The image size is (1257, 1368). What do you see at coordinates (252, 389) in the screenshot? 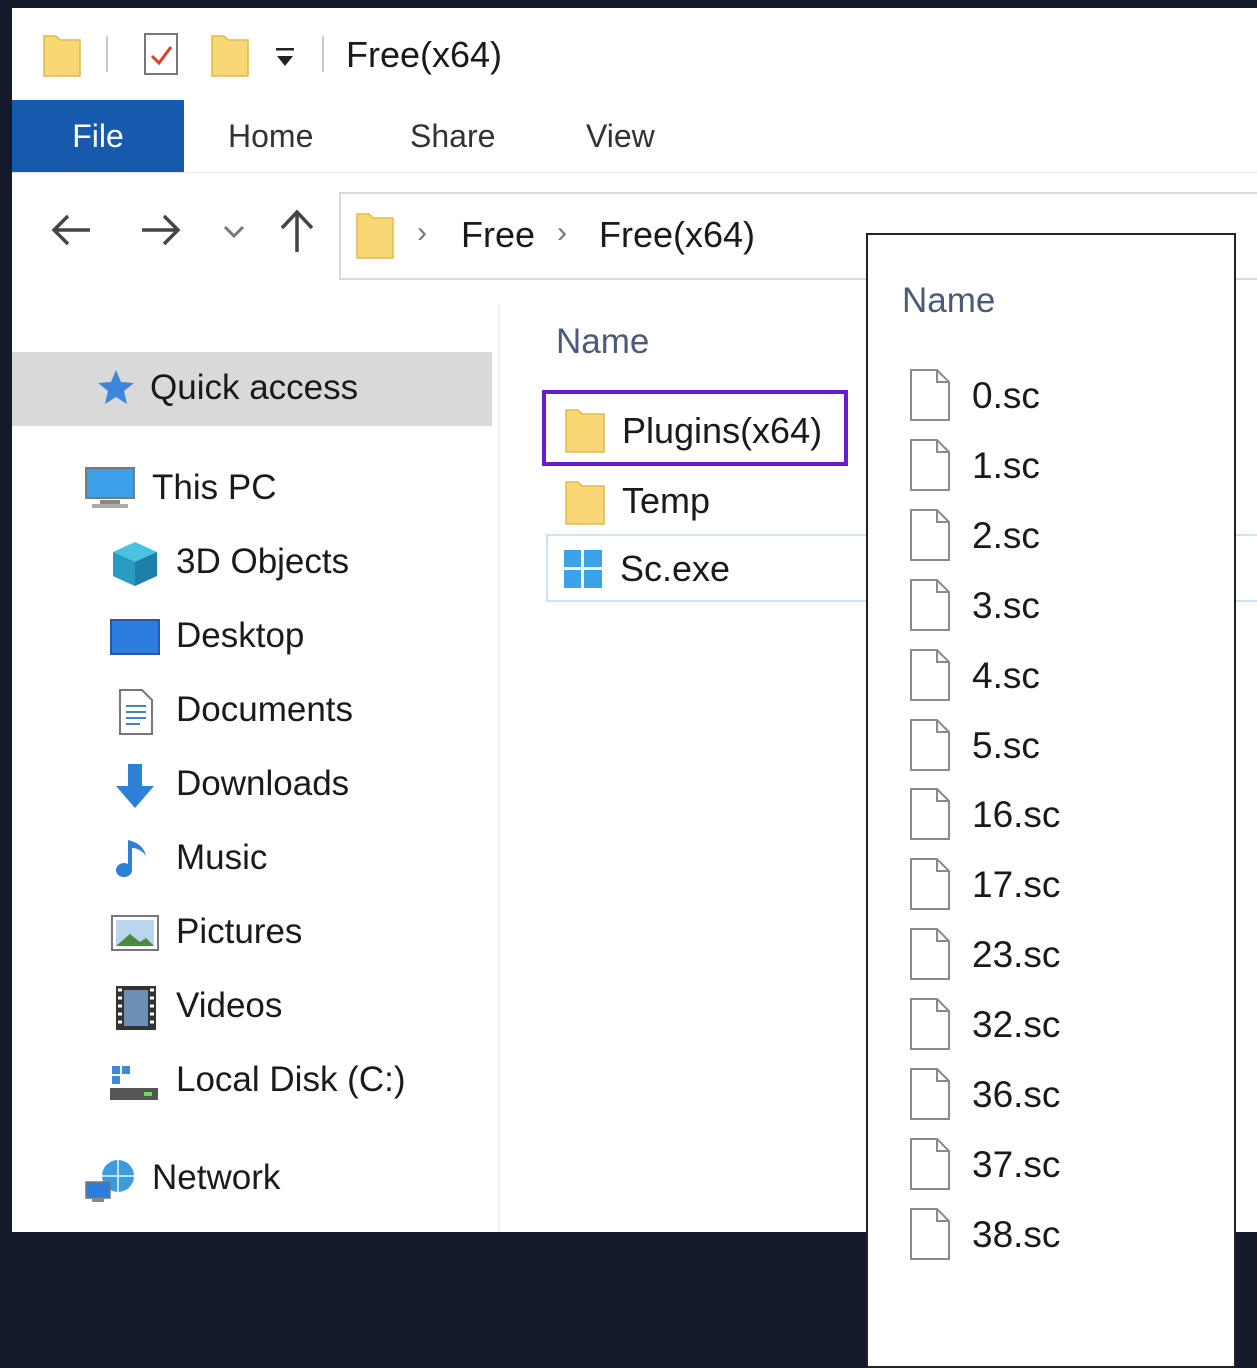
I see `sidebar-item-quick-access: Quick access` at bounding box center [252, 389].